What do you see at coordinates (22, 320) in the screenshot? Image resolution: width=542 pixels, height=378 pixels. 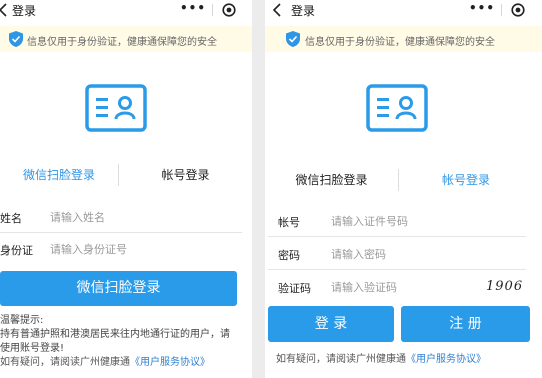 I see `tips-title: 温馨提示:` at bounding box center [22, 320].